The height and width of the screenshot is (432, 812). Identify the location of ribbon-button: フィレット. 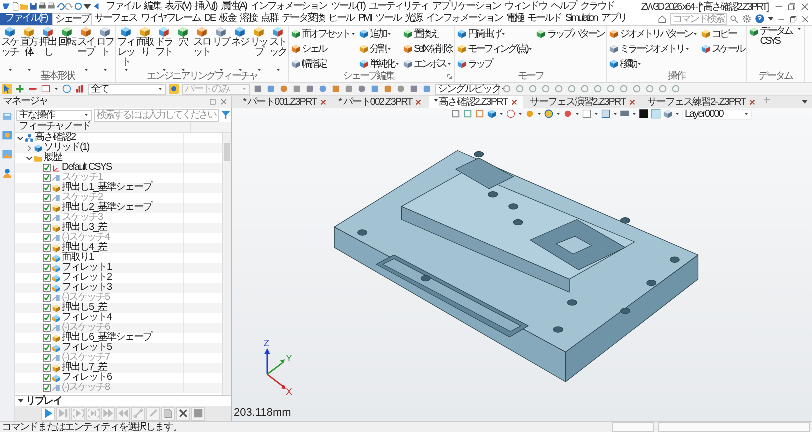
(126, 49).